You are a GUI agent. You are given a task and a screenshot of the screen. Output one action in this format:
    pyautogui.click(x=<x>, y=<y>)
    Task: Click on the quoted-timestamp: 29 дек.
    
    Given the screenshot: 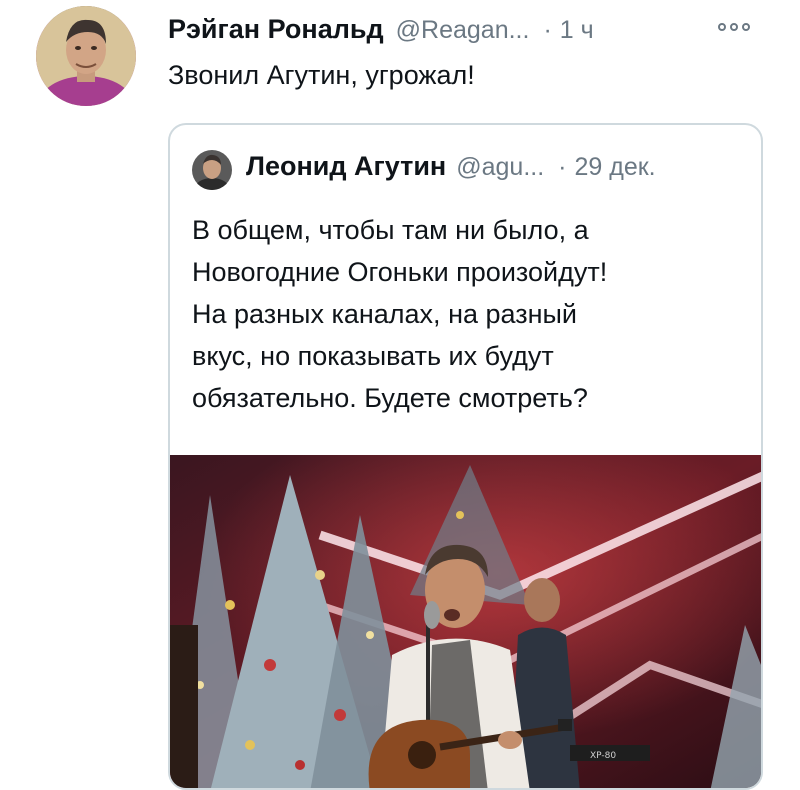 What is the action you would take?
    pyautogui.click(x=615, y=167)
    